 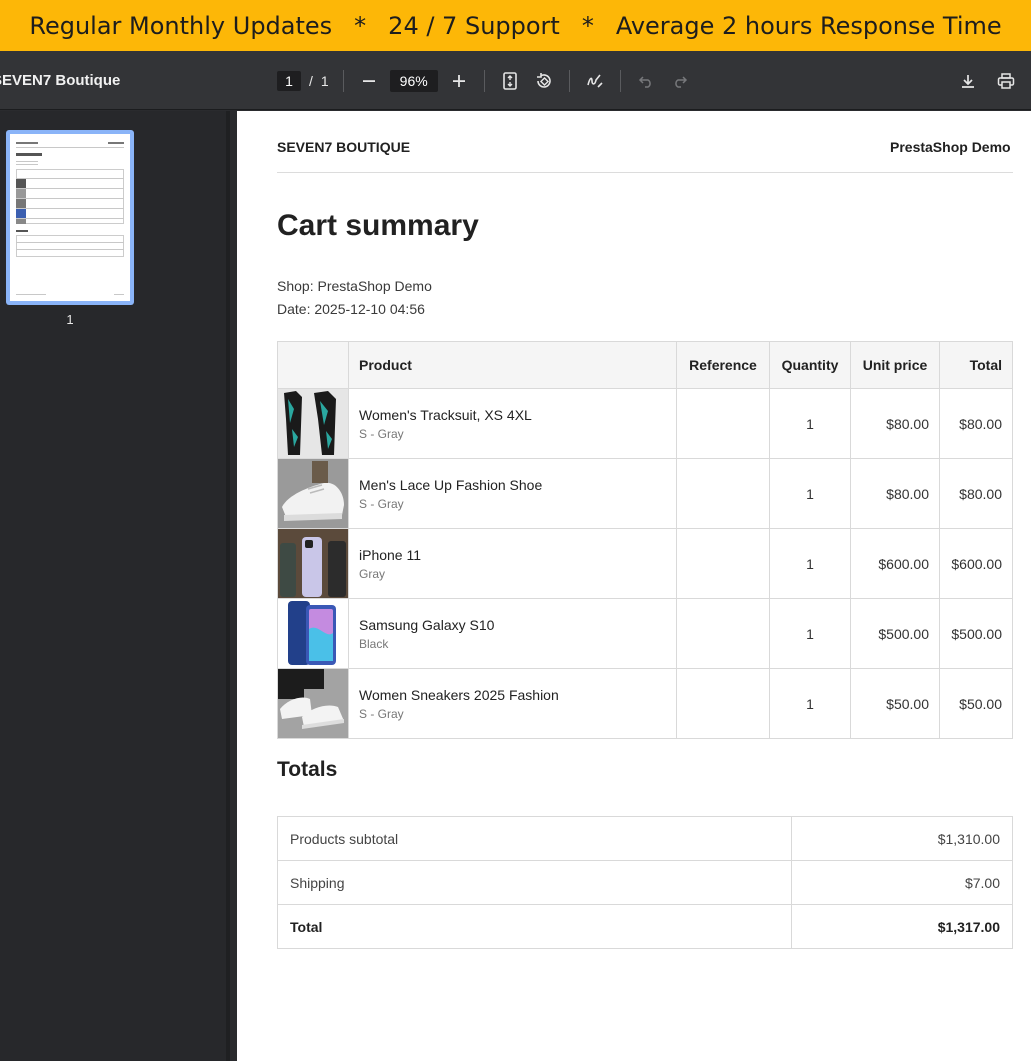 I want to click on totals-row-subtotal: Products subtotal $1,310.00, so click(x=645, y=838).